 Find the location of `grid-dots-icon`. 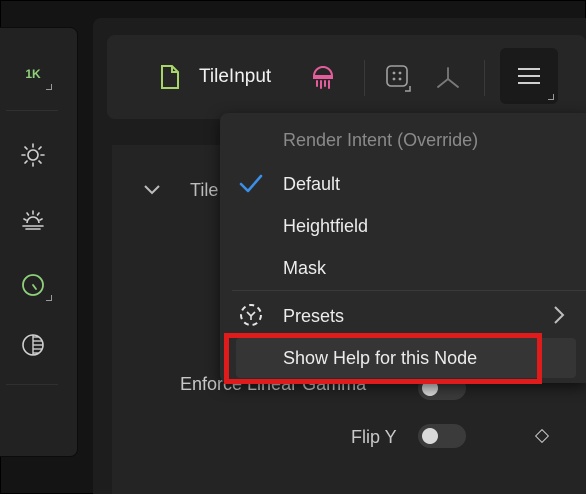

grid-dots-icon is located at coordinates (399, 79).